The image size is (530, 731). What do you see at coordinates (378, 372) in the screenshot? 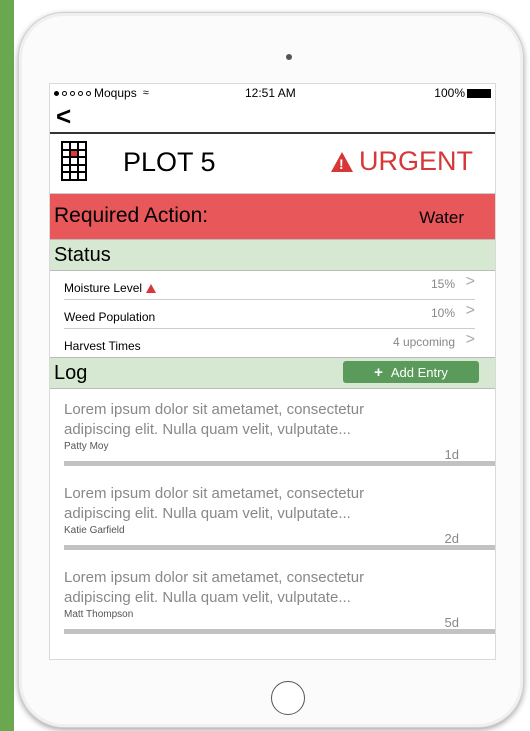
I see `plus-icon: +` at bounding box center [378, 372].